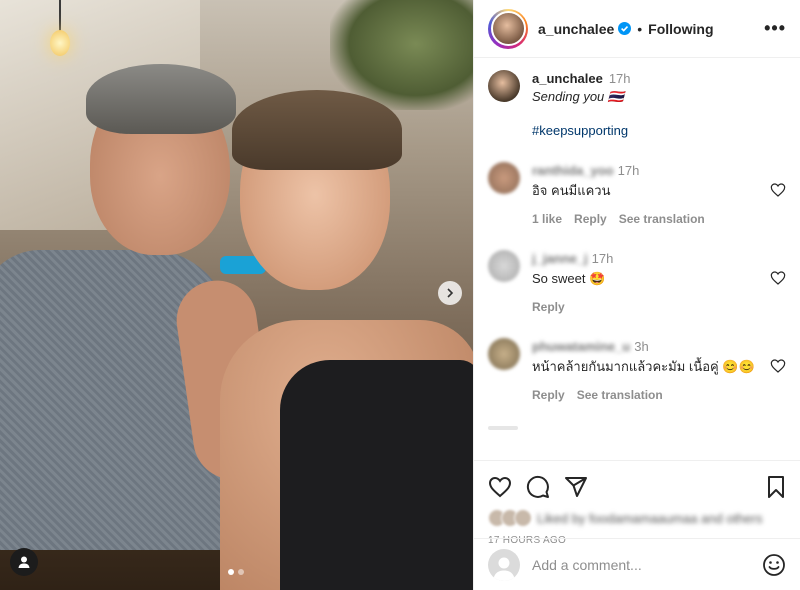 This screenshot has width=800, height=590. What do you see at coordinates (241, 572) in the screenshot?
I see `carousel-dot` at bounding box center [241, 572].